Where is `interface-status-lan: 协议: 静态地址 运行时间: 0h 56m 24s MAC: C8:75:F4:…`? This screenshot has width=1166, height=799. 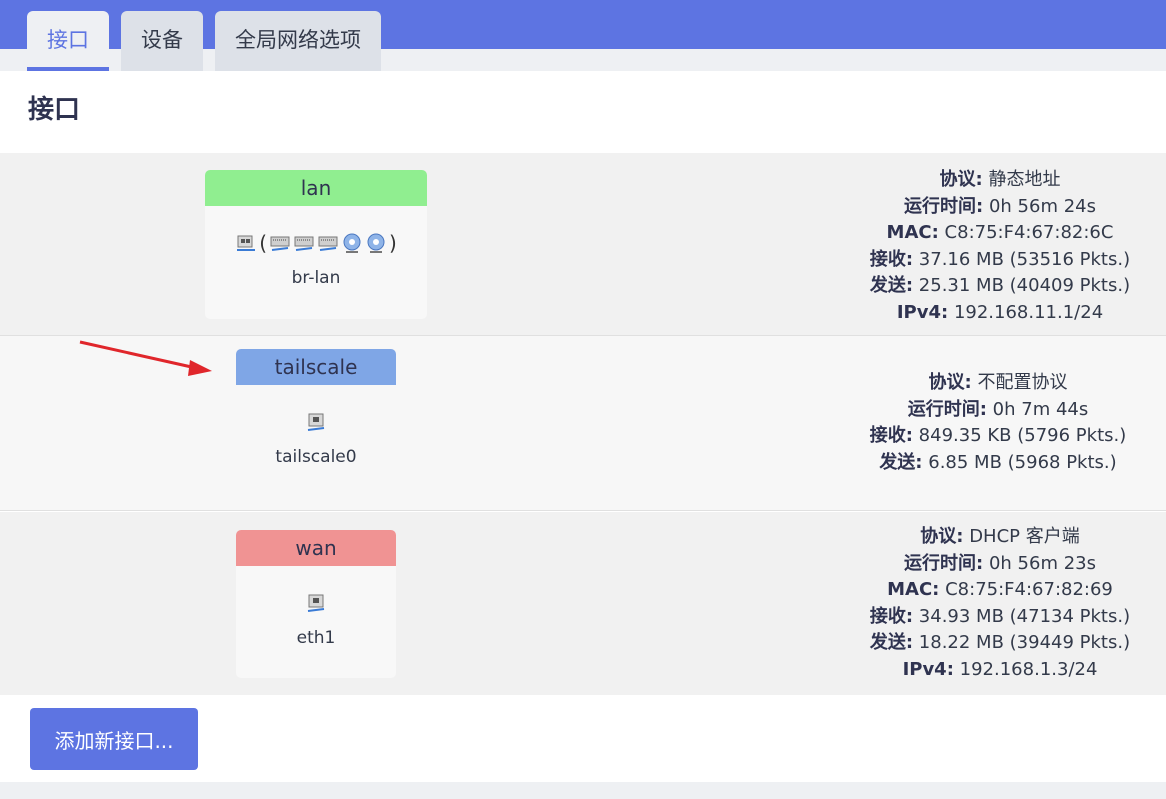 interface-status-lan: 协议: 静态地址 运行时间: 0h 56m 24s MAC: C8:75:F4:… is located at coordinates (983, 246).